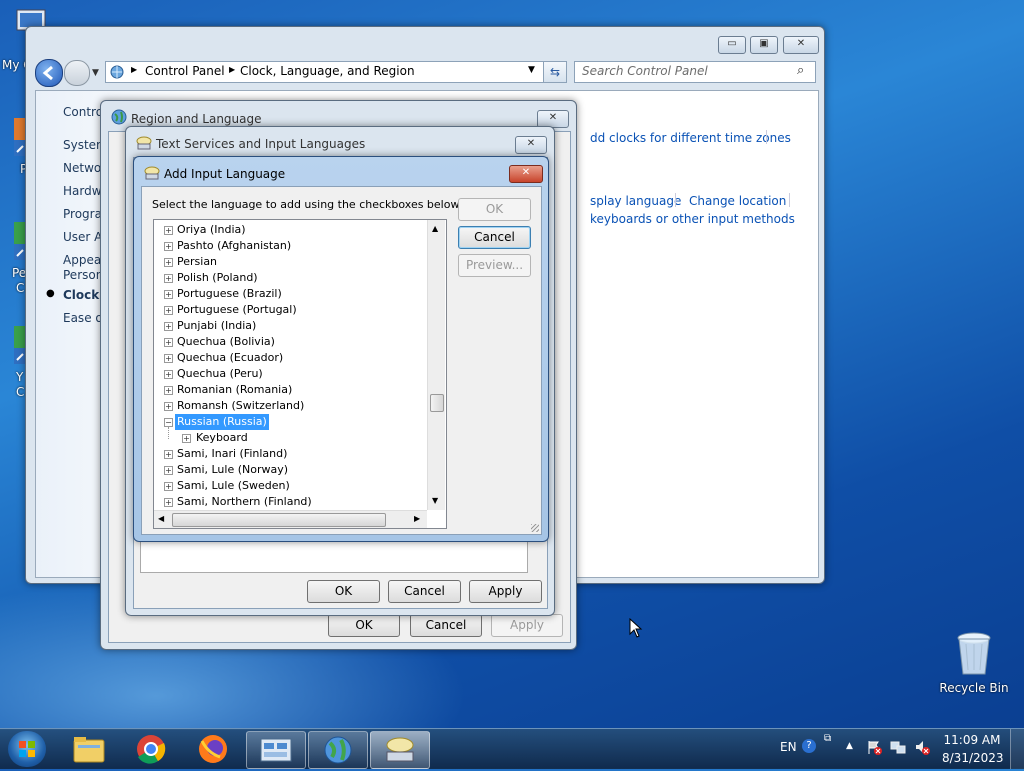 The width and height of the screenshot is (1024, 771). I want to click on help-icon: ?, so click(809, 746).